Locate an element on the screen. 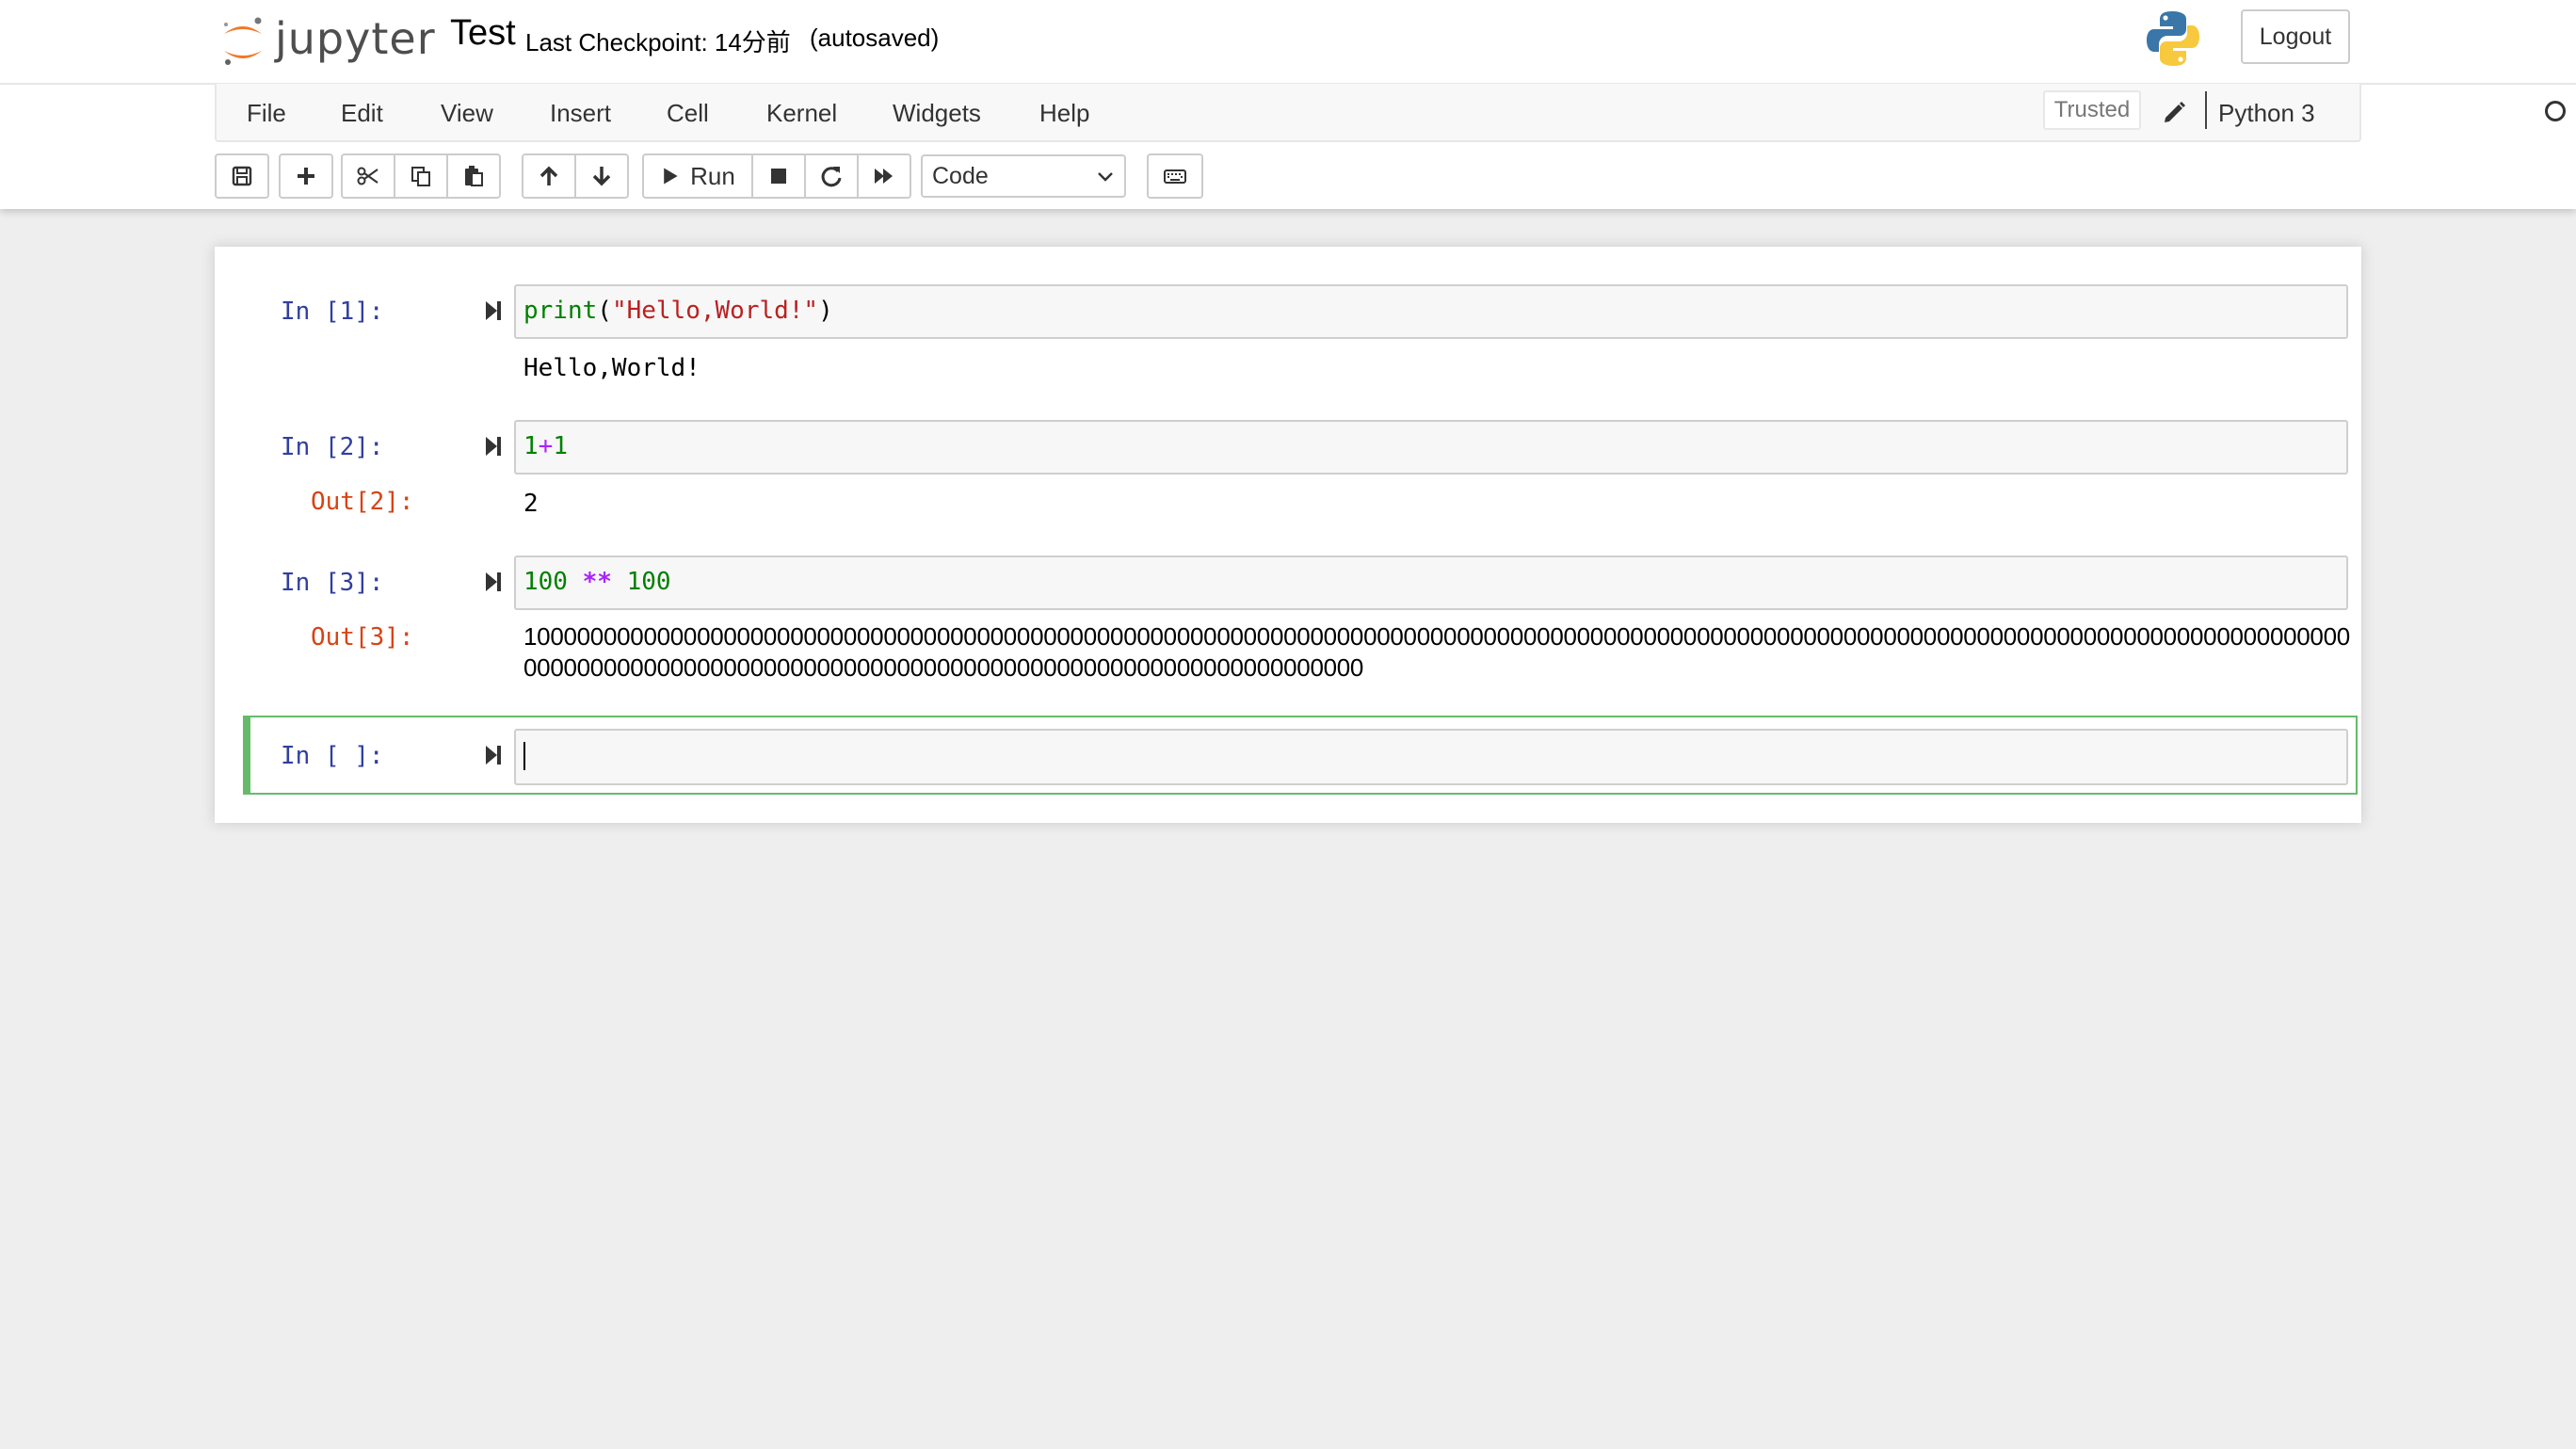 The image size is (2576, 1449). menu-edit: Edit is located at coordinates (362, 113).